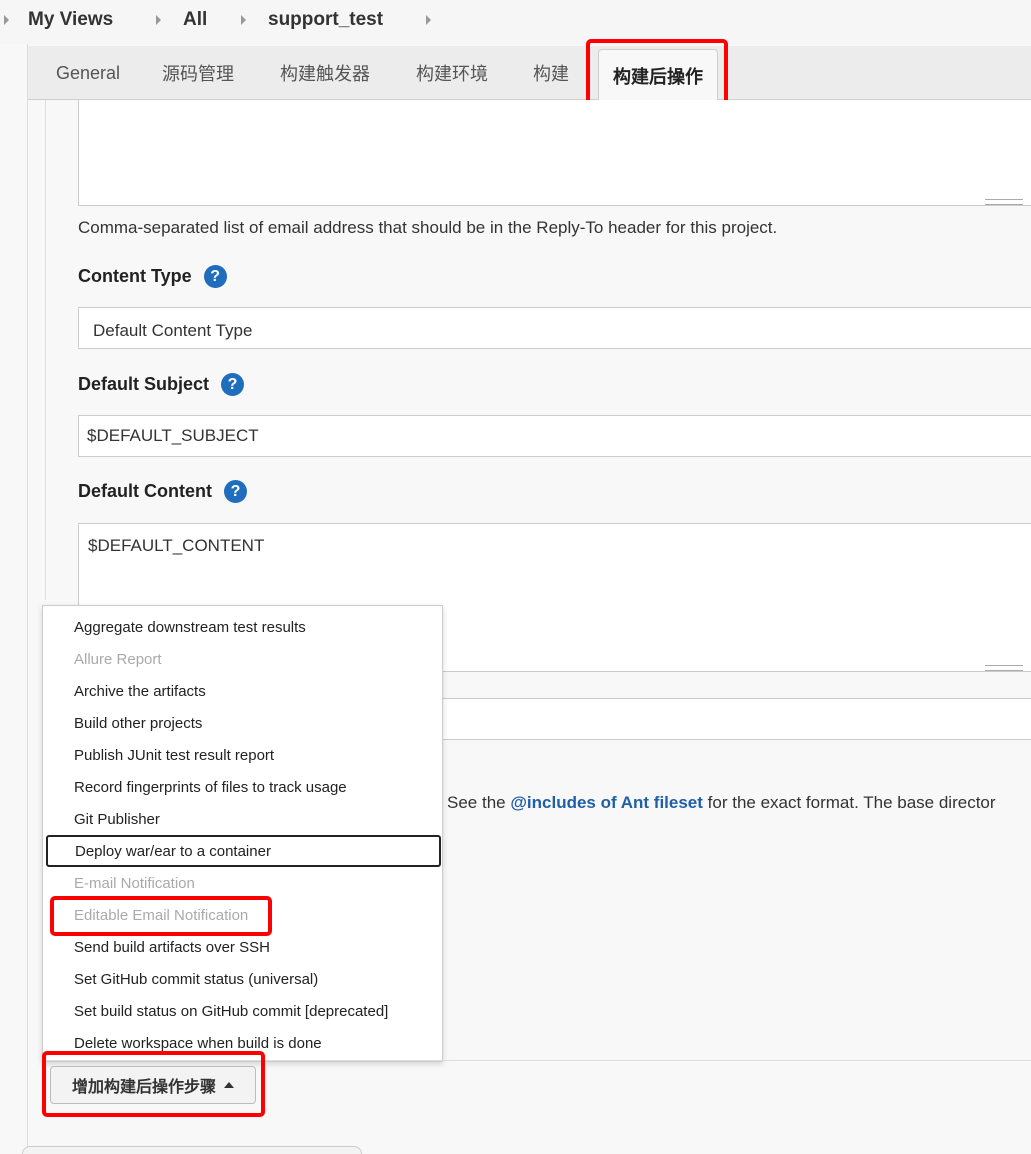 The width and height of the screenshot is (1031, 1154). What do you see at coordinates (515, 22) in the screenshot?
I see `breadcrumb: My Views All support_test` at bounding box center [515, 22].